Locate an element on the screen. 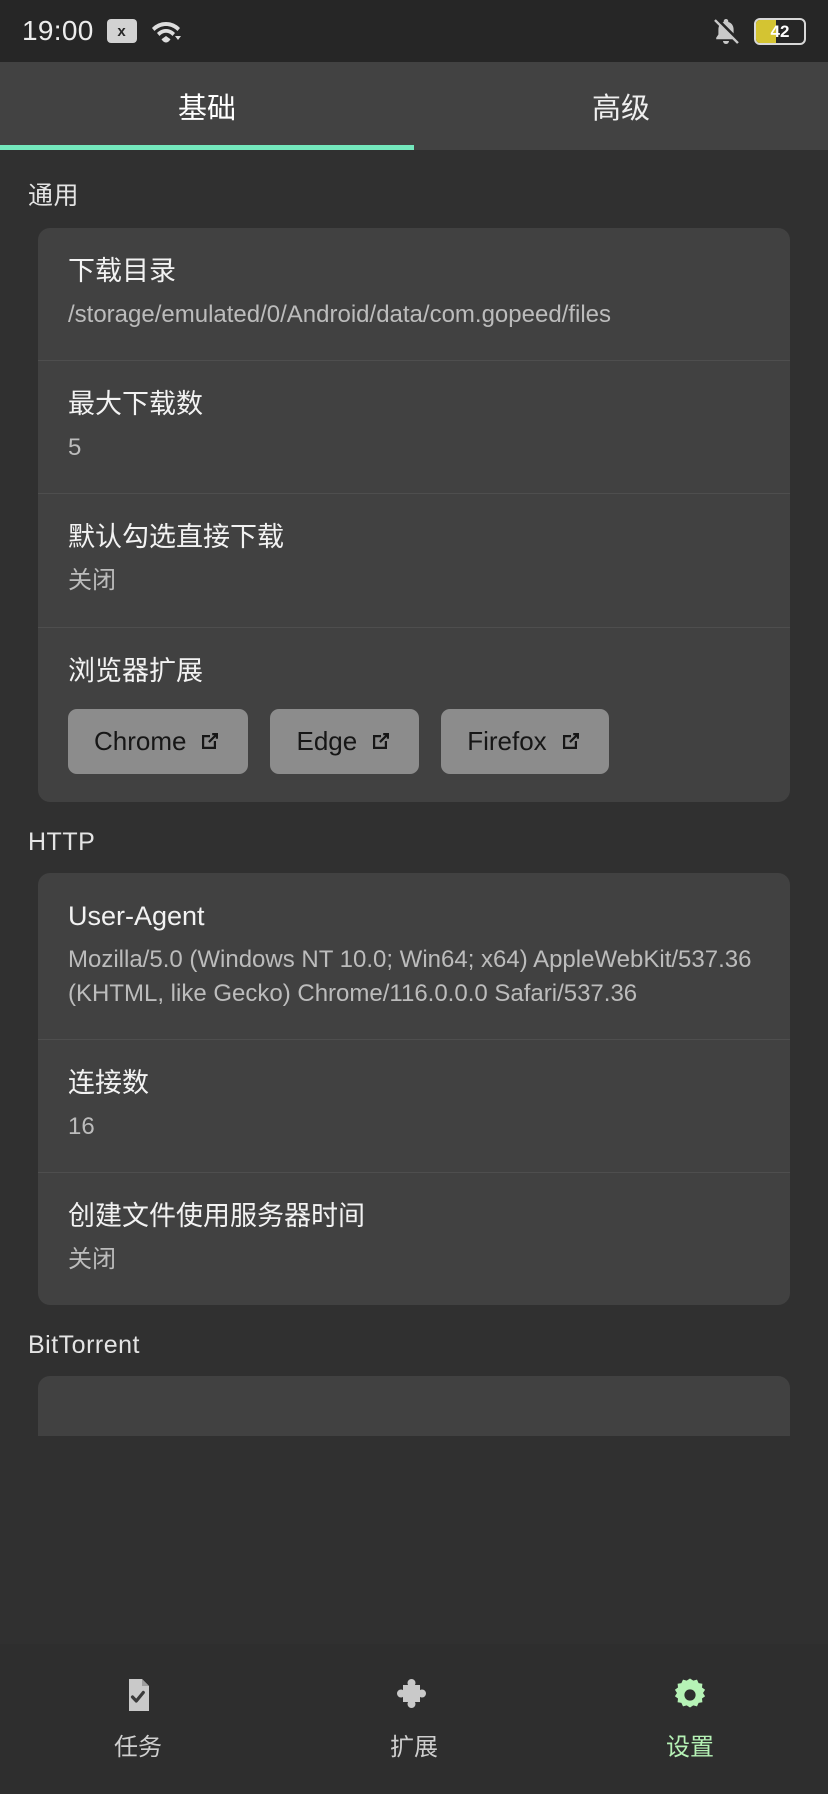  setting-title: 最大下载数 is located at coordinates (135, 404).